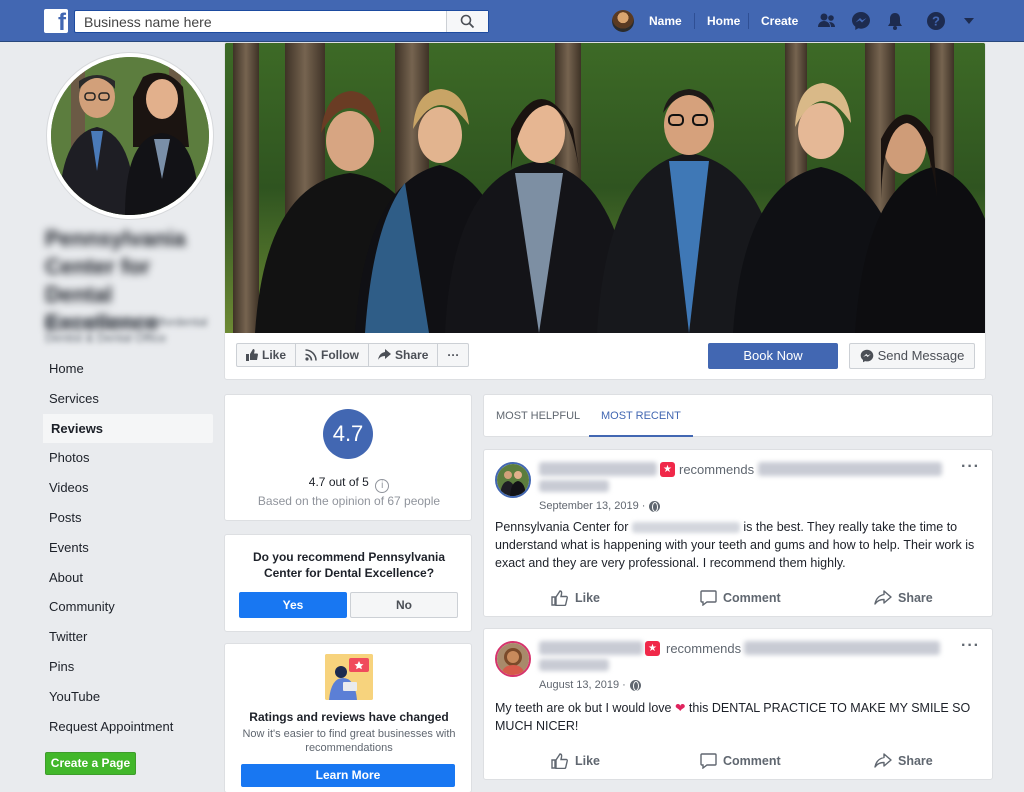 The image size is (1024, 792). What do you see at coordinates (127, 369) in the screenshot?
I see `sidebar-item-home: Home` at bounding box center [127, 369].